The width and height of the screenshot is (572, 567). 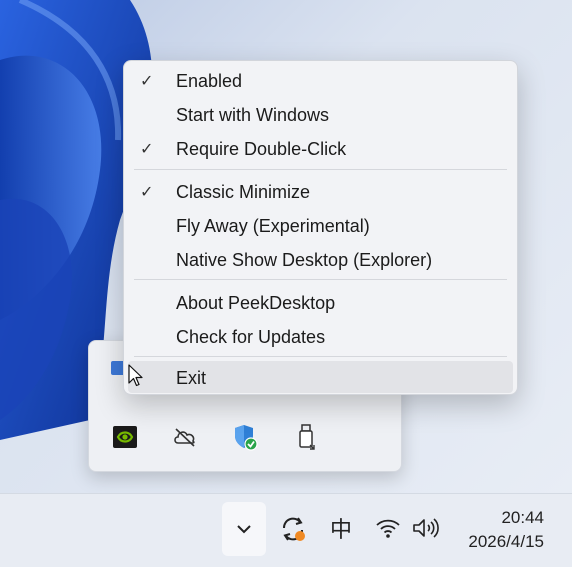 What do you see at coordinates (261, 149) in the screenshot?
I see `menu-item-label: Require Double-Click` at bounding box center [261, 149].